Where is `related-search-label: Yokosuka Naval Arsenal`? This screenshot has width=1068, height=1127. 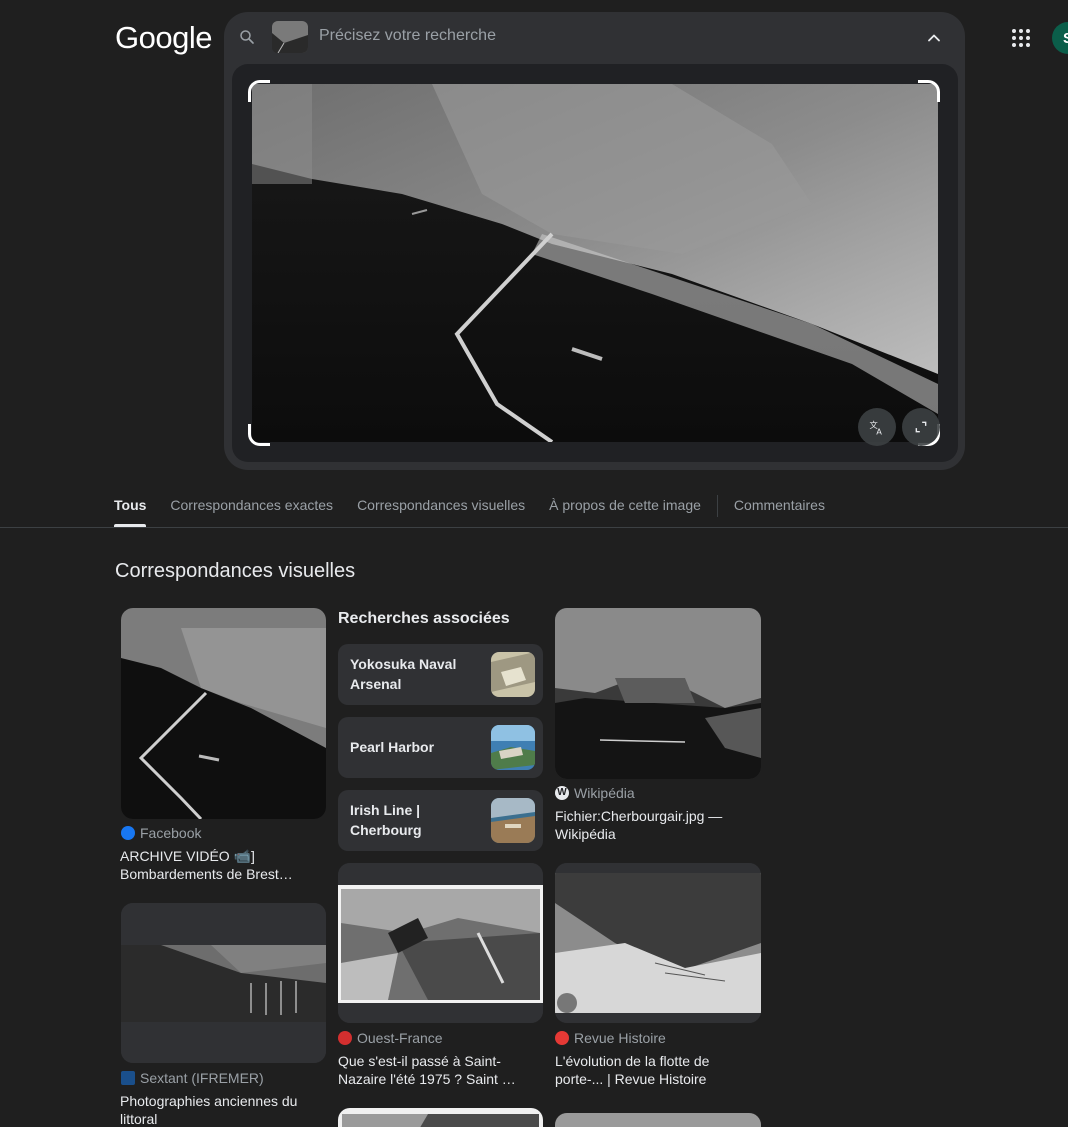
related-search-label: Yokosuka Naval Arsenal is located at coordinates (403, 674).